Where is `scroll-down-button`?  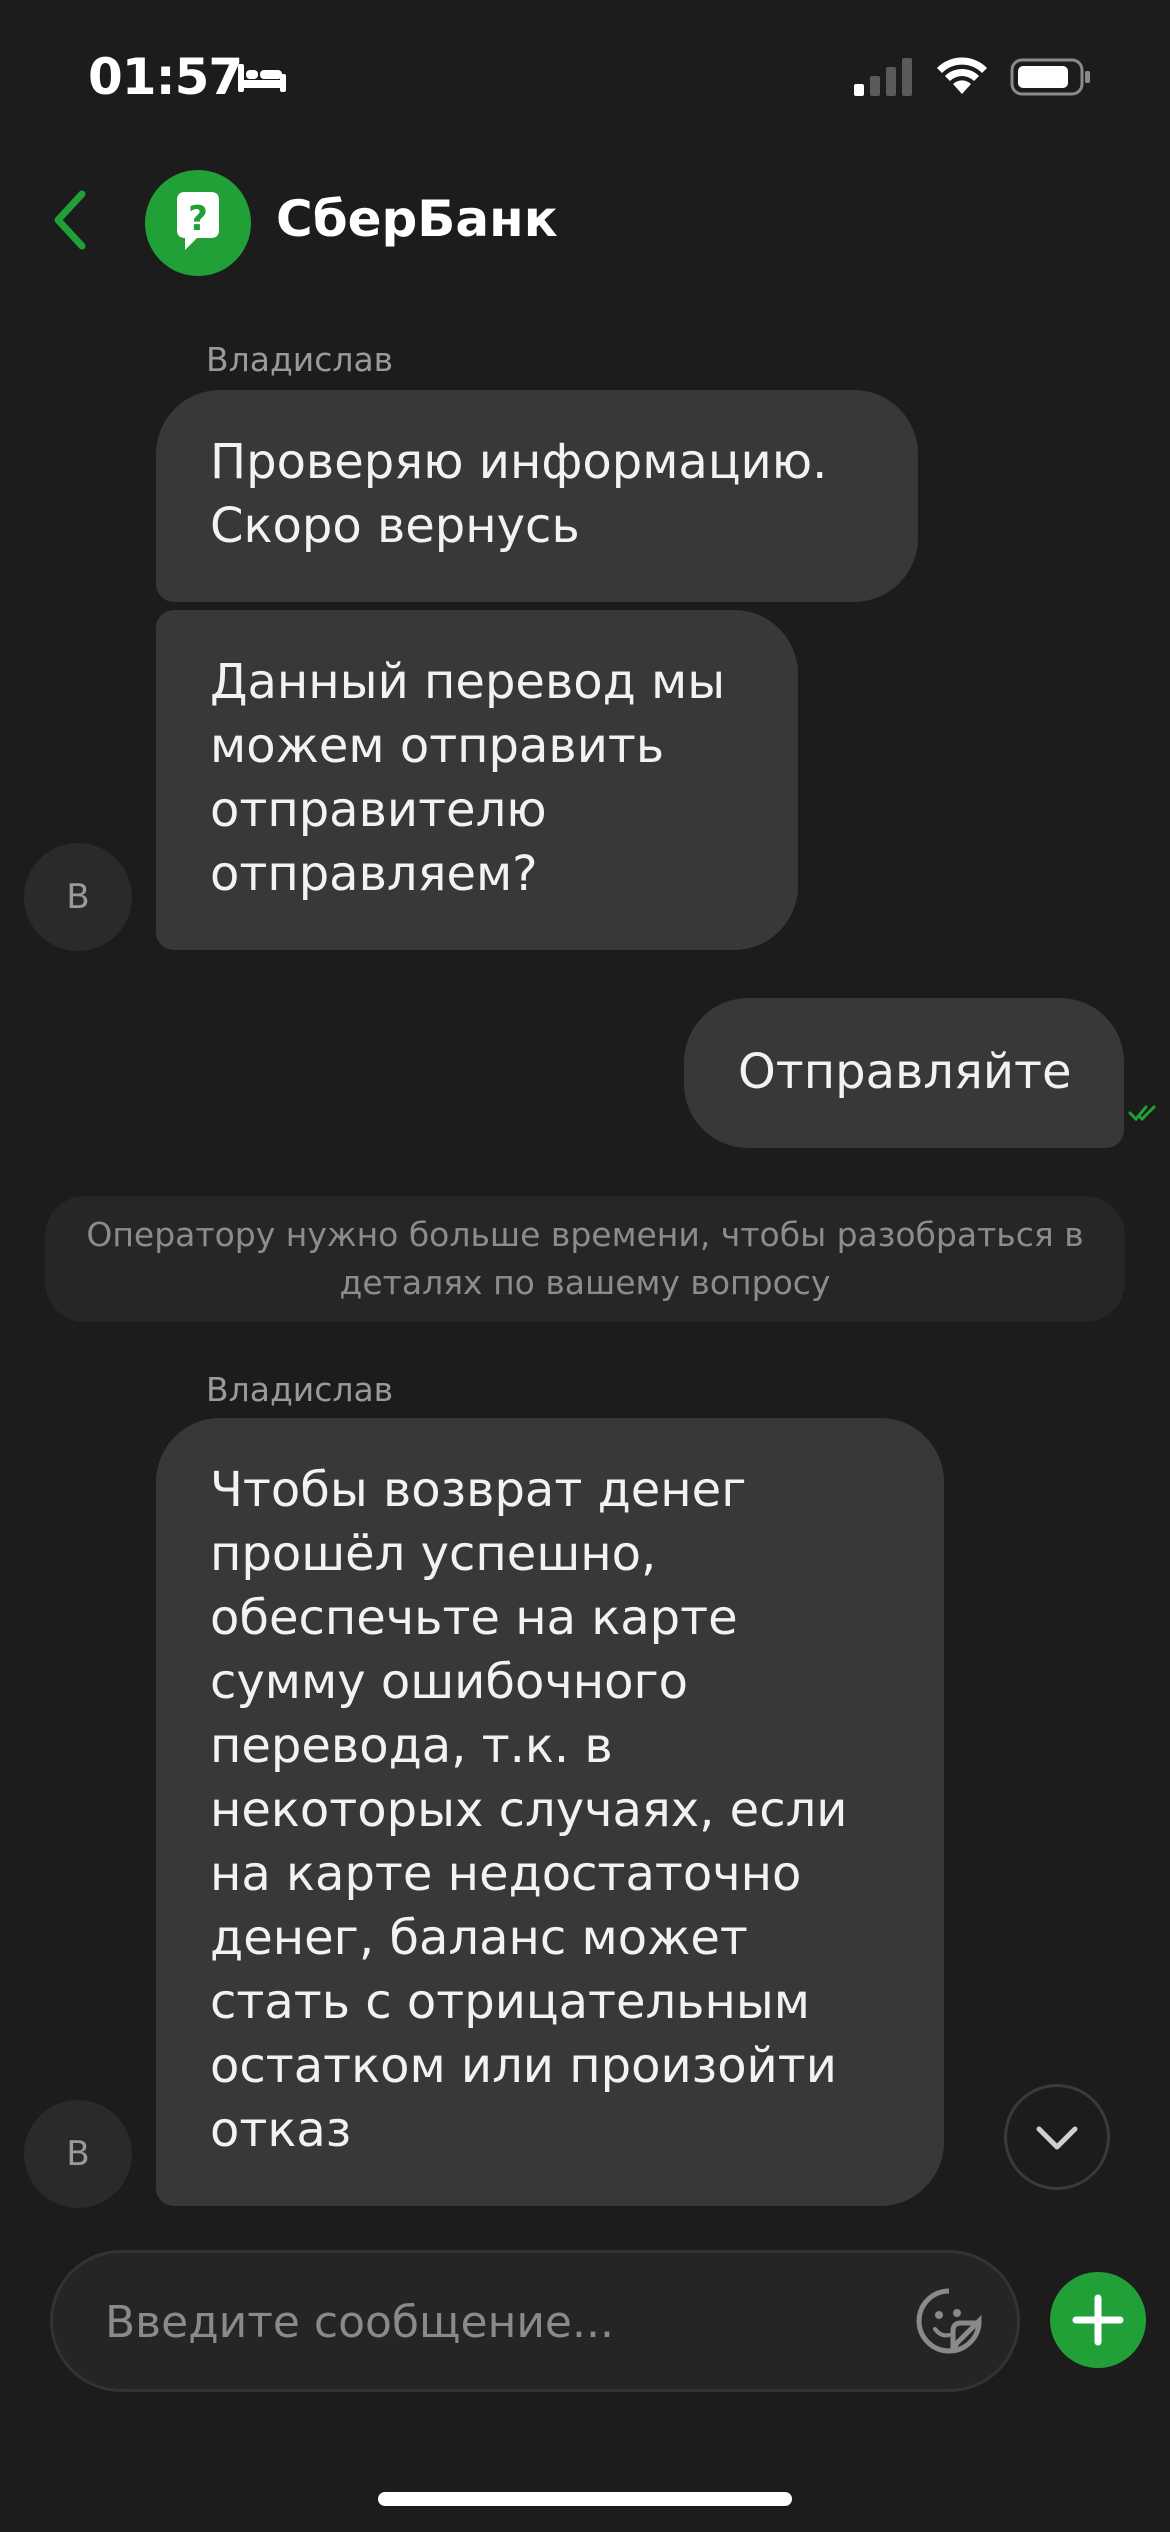 scroll-down-button is located at coordinates (1057, 2137).